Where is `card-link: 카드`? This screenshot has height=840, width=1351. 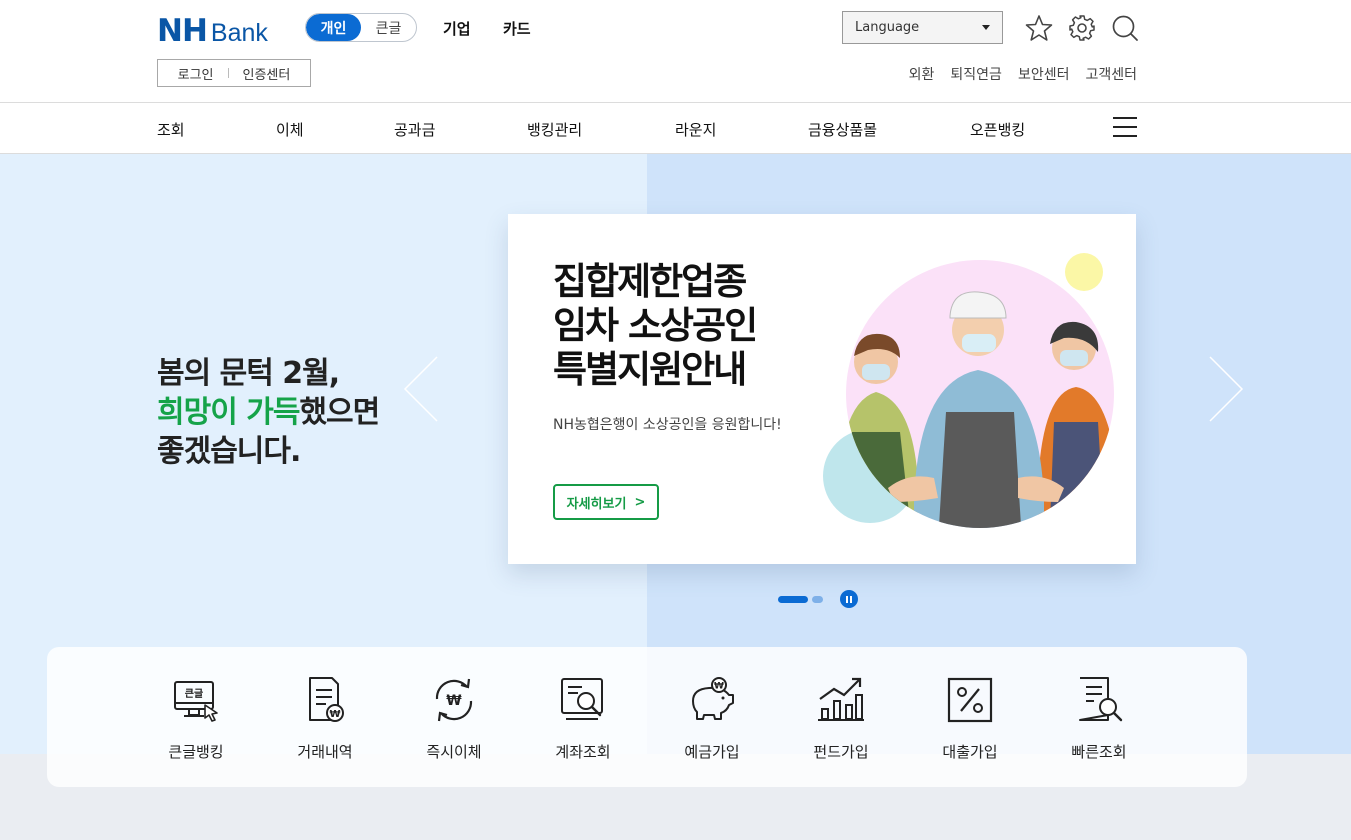 card-link: 카드 is located at coordinates (517, 28).